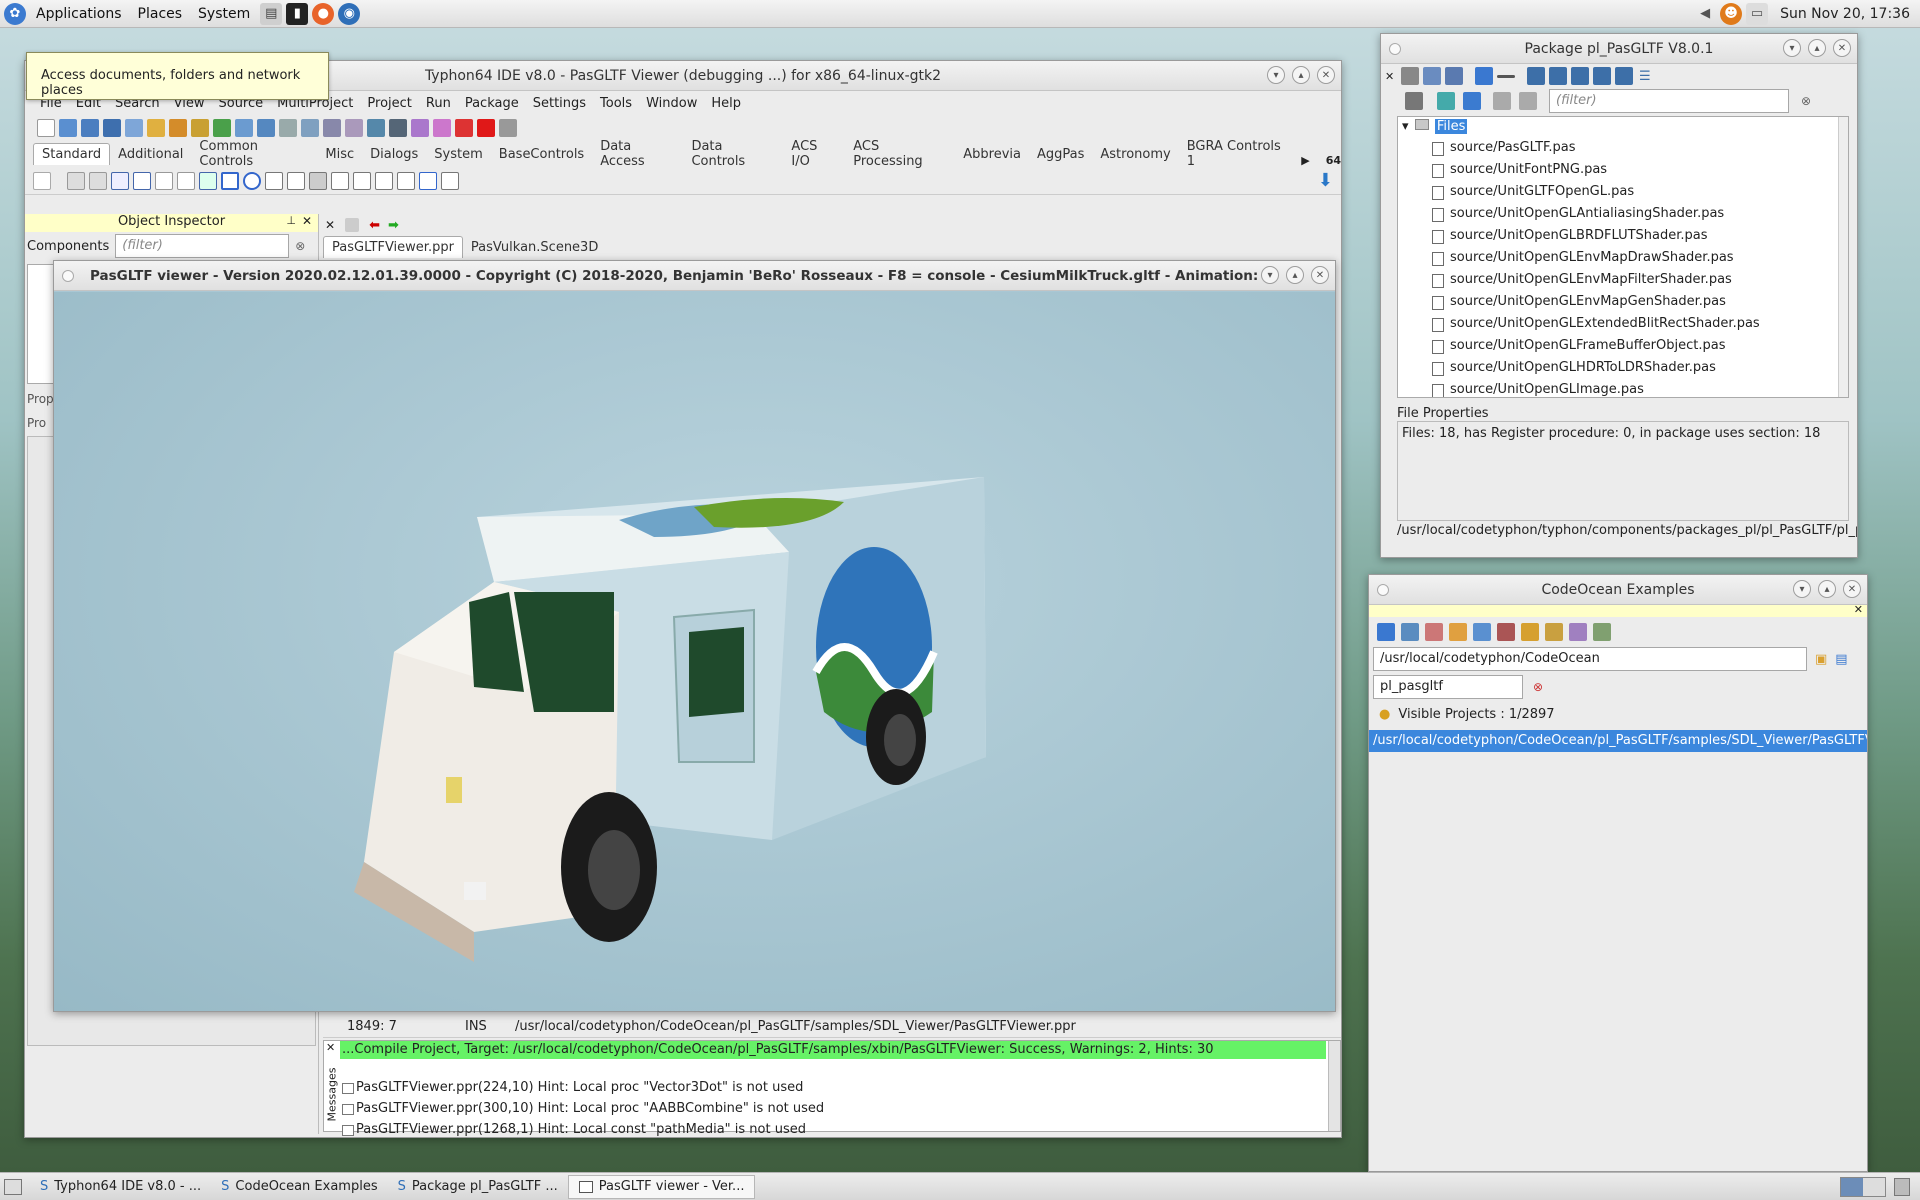 The width and height of the screenshot is (1920, 1200). I want to click on togglebox-icon, so click(208, 180).